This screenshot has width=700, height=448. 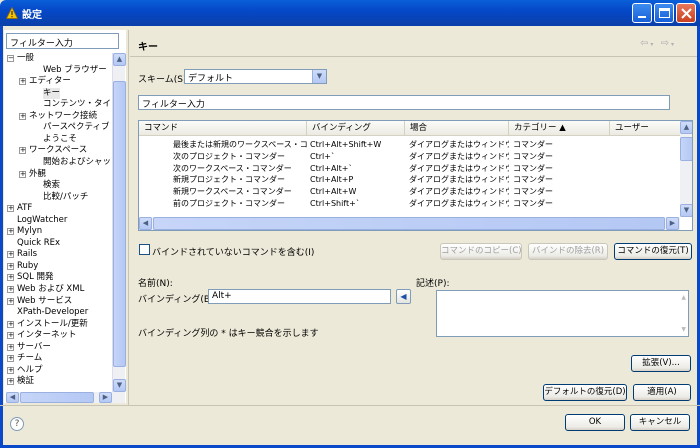 What do you see at coordinates (686, 13) in the screenshot?
I see `close-button` at bounding box center [686, 13].